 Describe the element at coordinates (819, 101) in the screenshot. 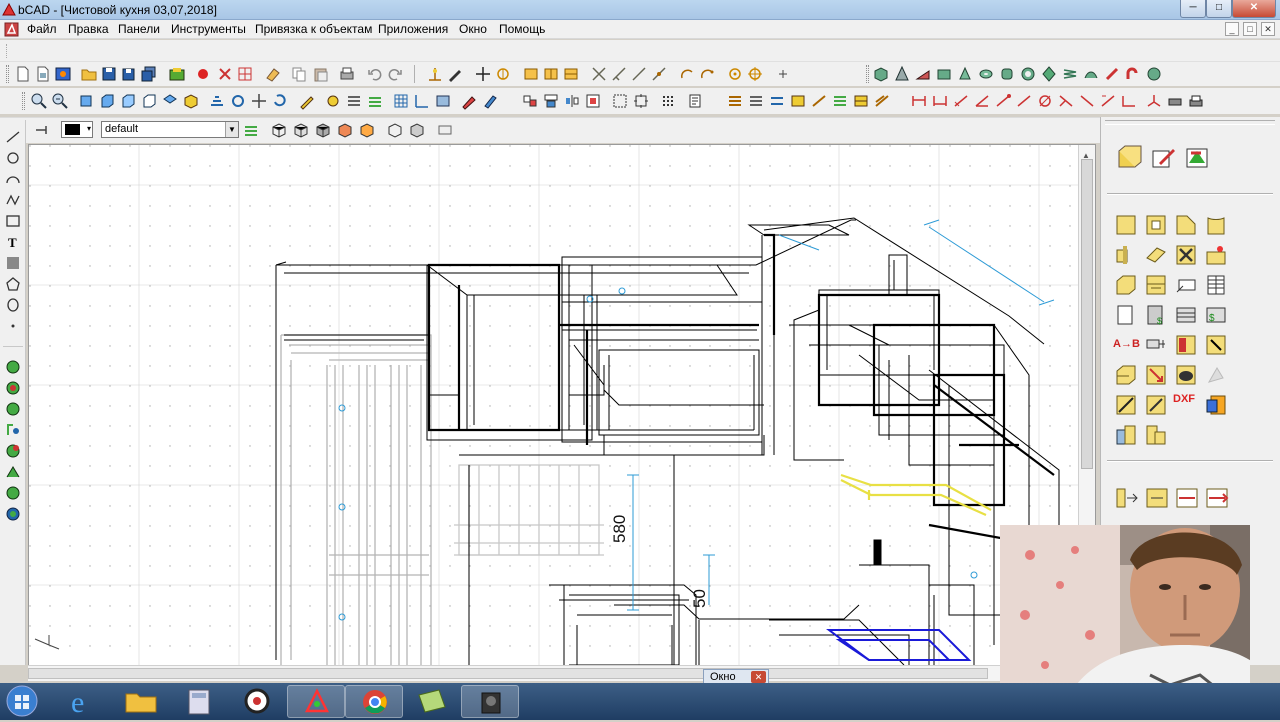

I see `panel-tool-5-icon` at that location.